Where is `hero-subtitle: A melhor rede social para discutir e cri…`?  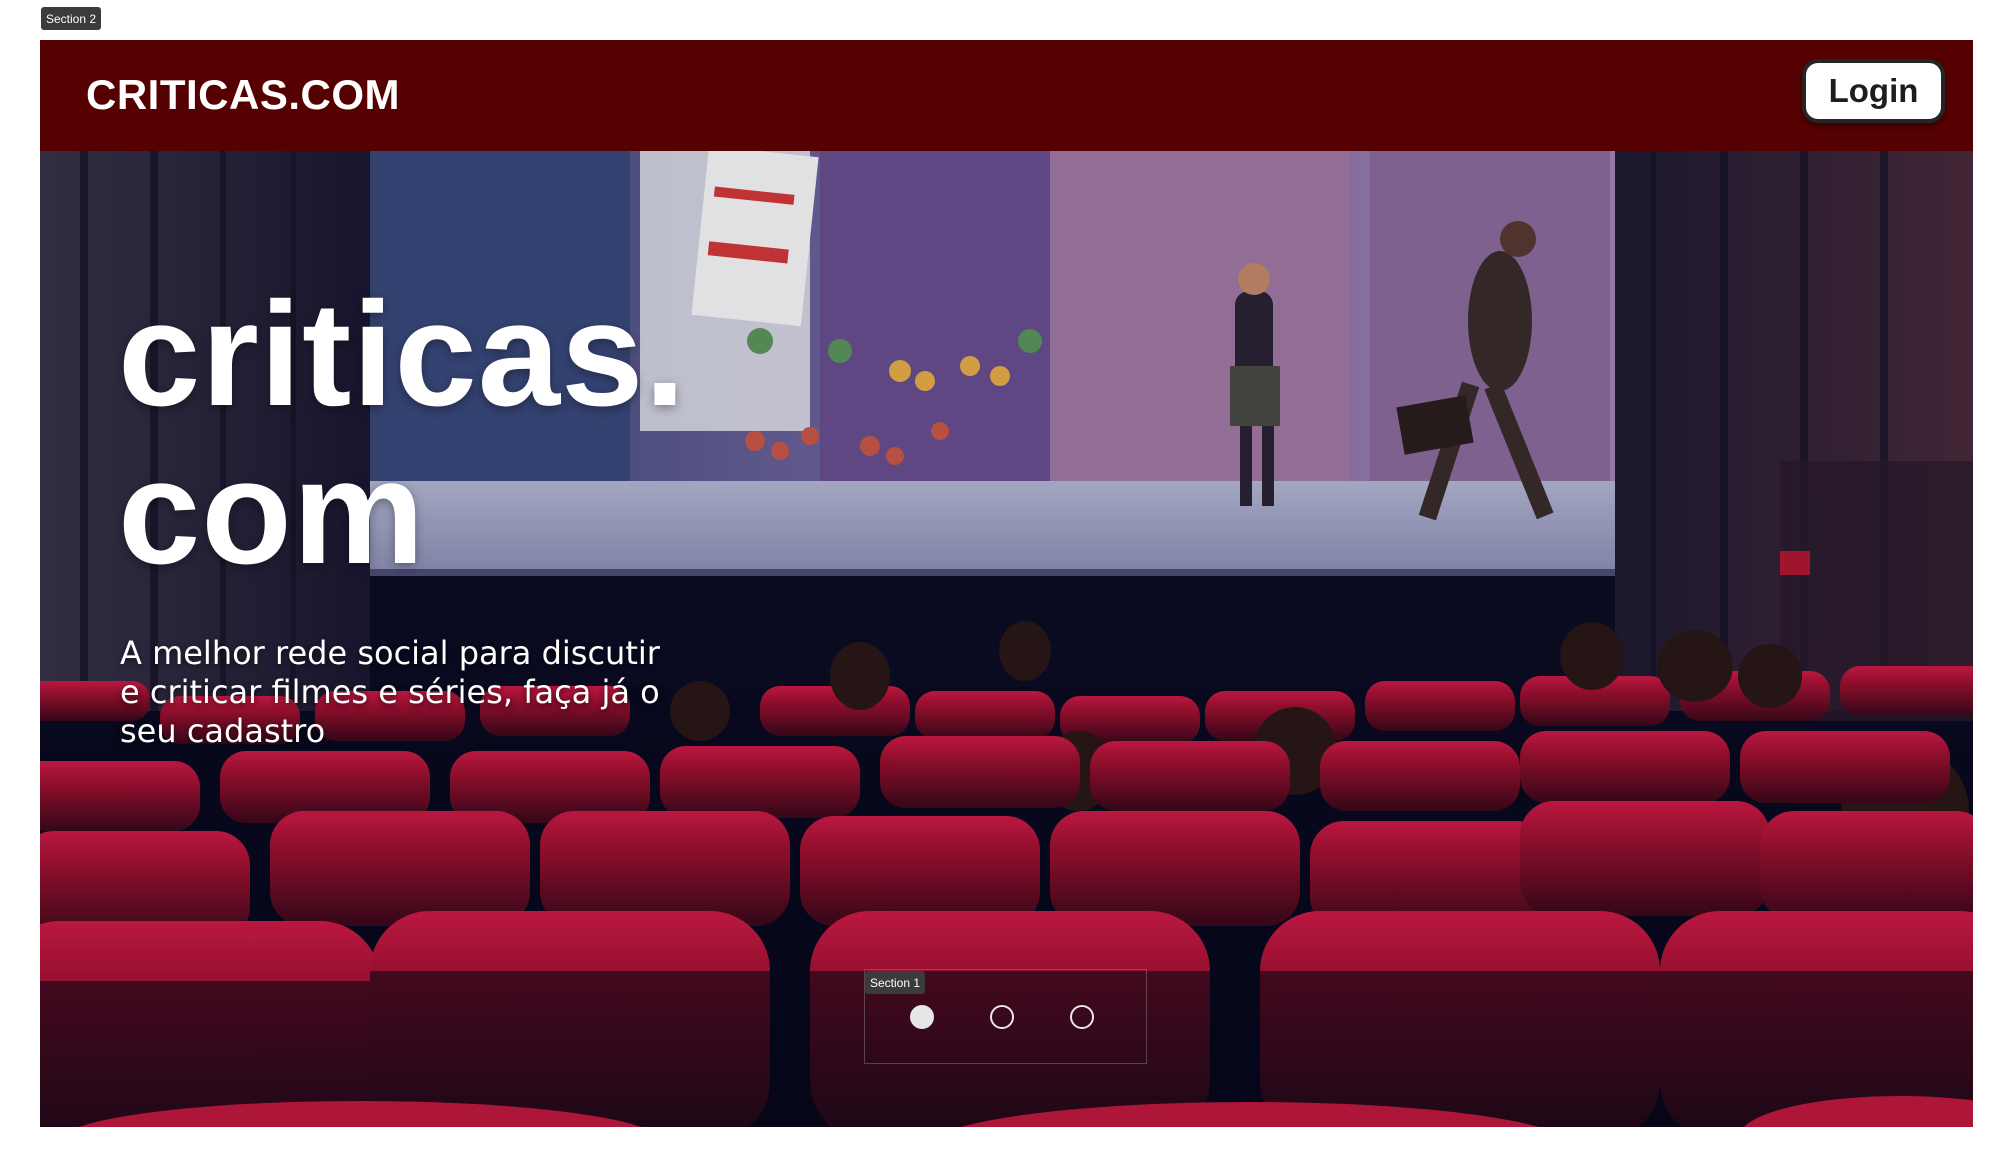
hero-subtitle: A melhor rede social para discutir e cri… is located at coordinates (390, 692).